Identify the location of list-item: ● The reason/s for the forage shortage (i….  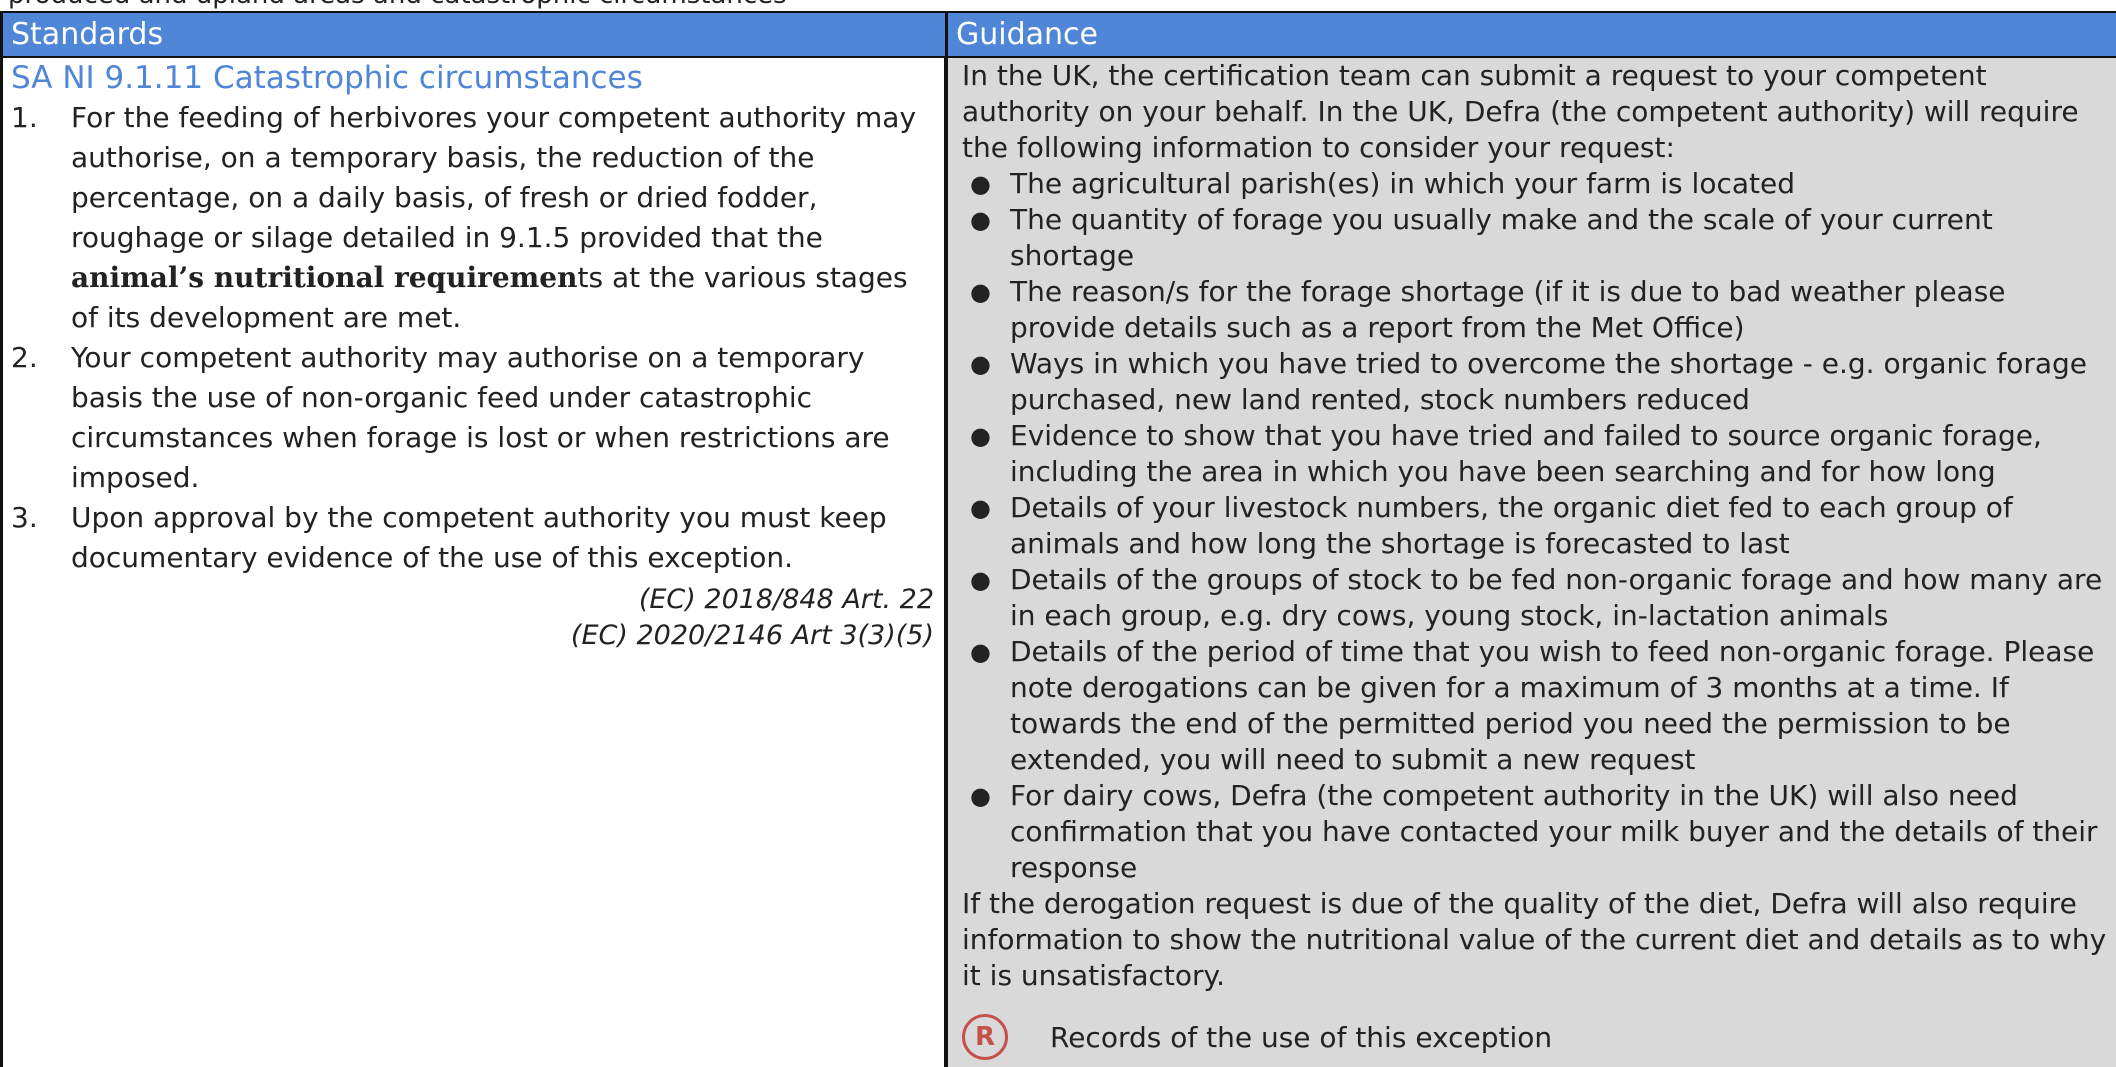
(1539, 310).